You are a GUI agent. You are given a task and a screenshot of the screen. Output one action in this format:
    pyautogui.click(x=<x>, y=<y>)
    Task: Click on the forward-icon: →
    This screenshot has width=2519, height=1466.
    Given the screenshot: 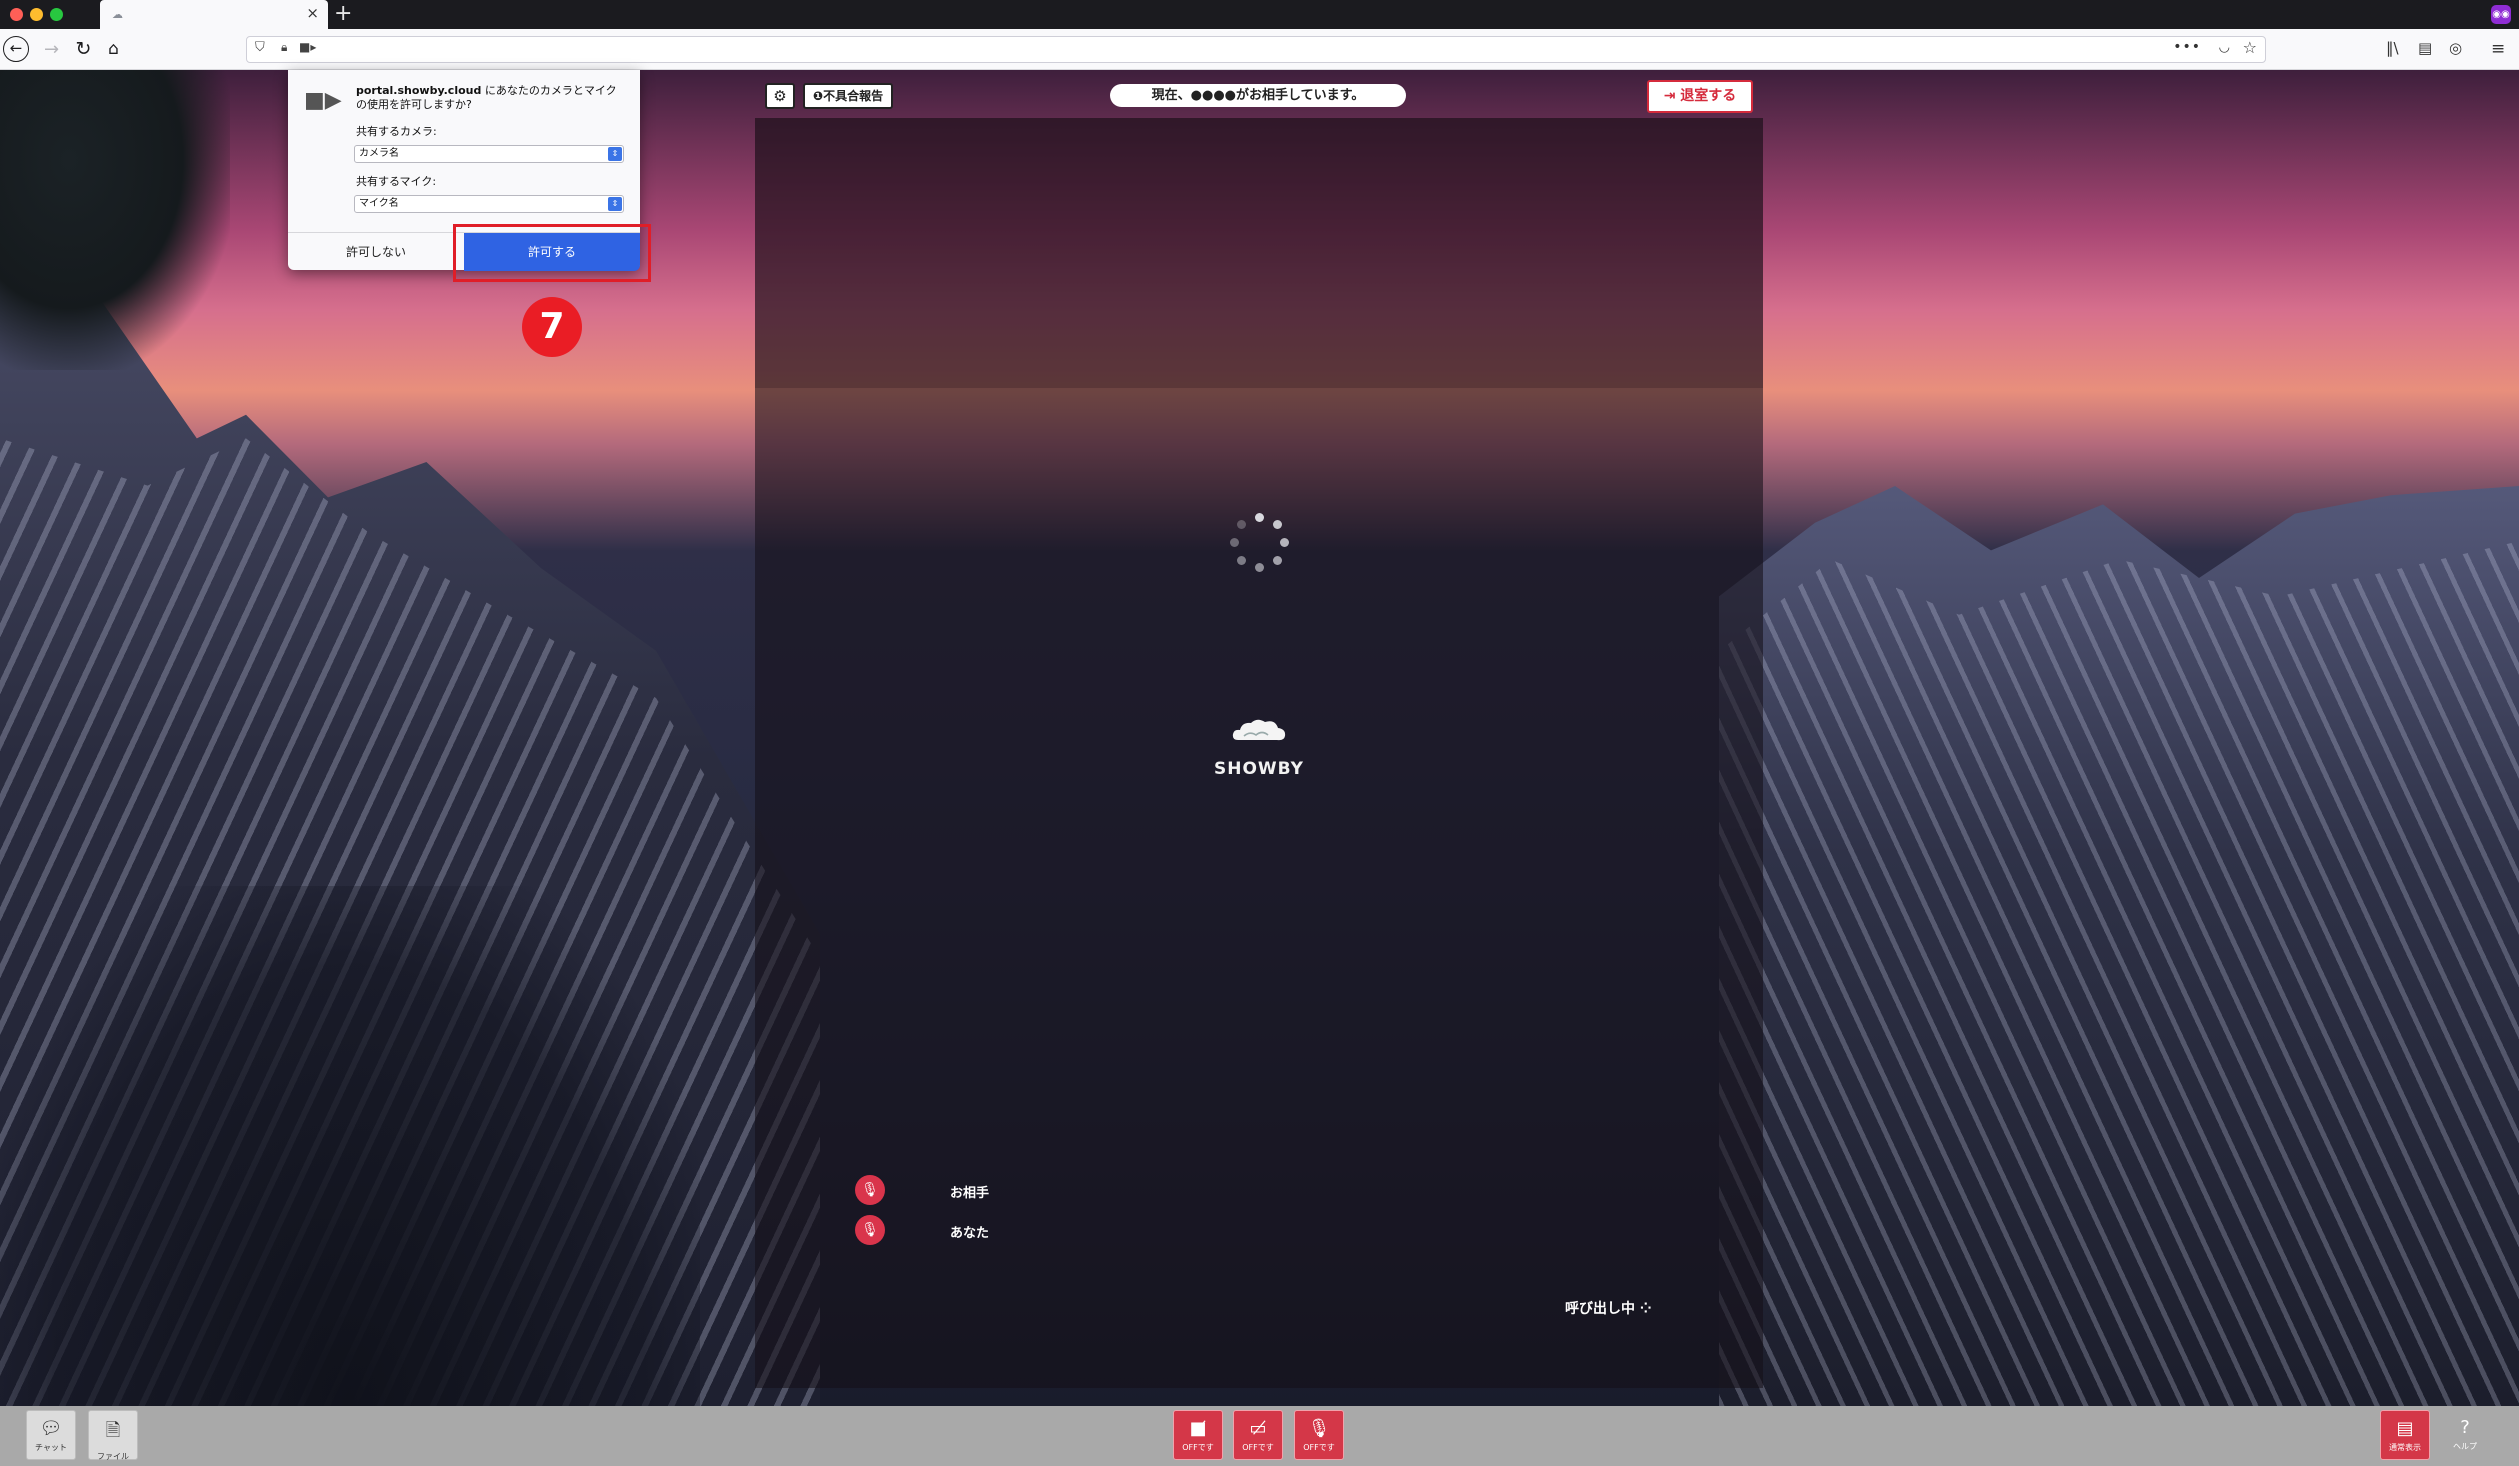 What is the action you would take?
    pyautogui.click(x=51, y=49)
    